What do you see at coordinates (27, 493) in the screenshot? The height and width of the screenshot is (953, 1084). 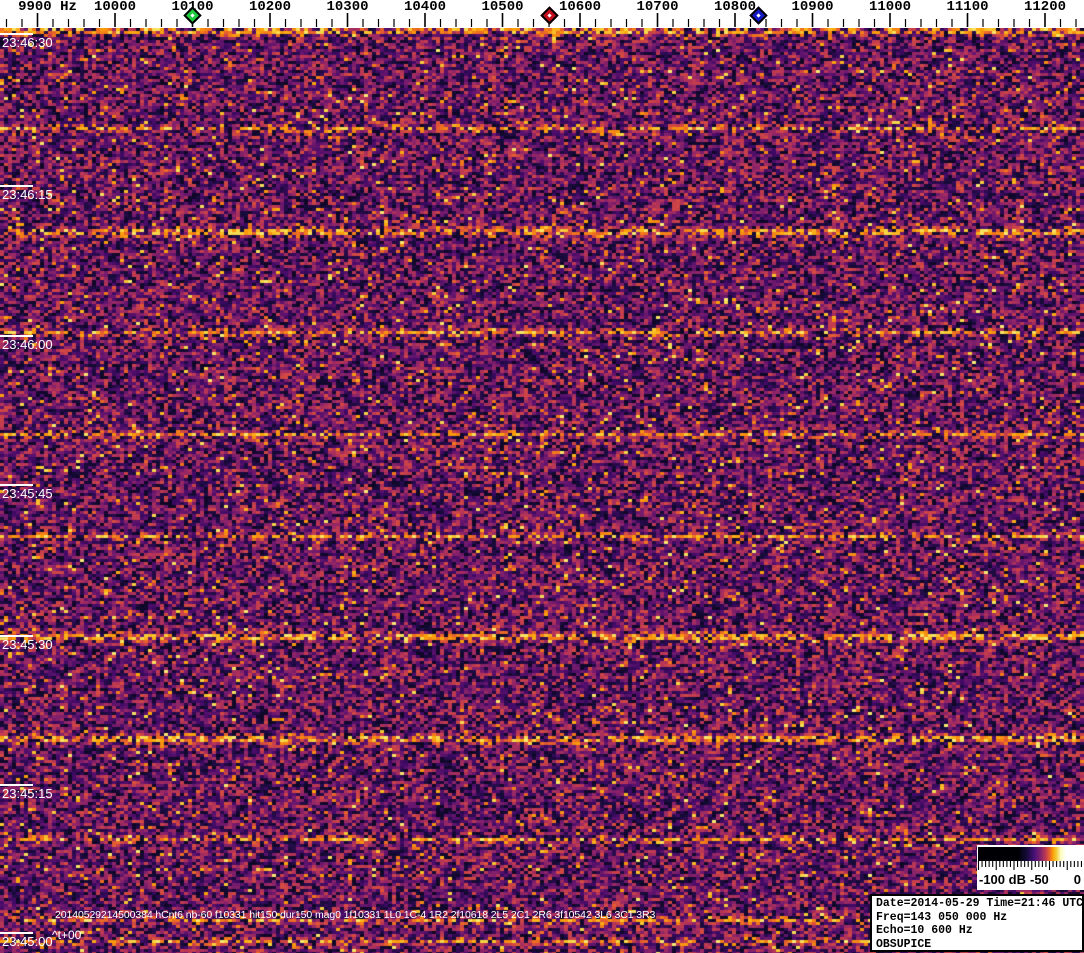 I see `time-axis-label: 23:45:45` at bounding box center [27, 493].